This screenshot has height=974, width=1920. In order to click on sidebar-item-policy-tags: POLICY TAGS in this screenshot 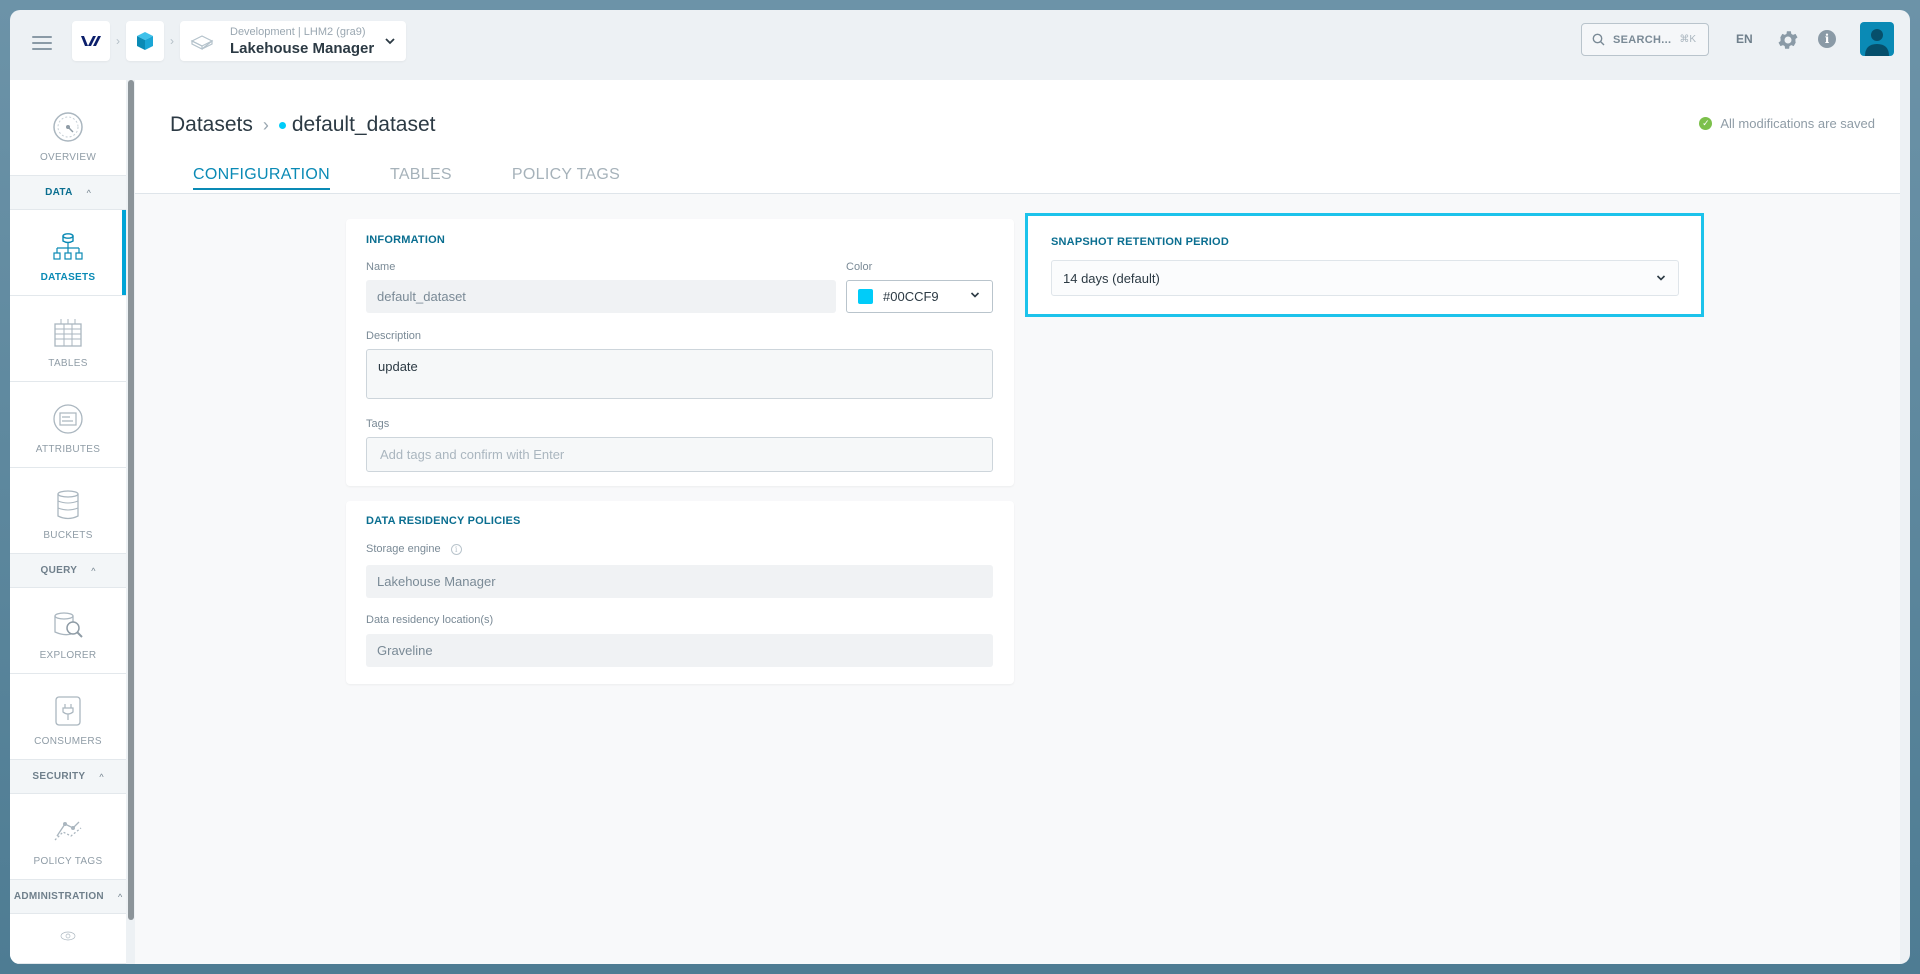, I will do `click(68, 837)`.